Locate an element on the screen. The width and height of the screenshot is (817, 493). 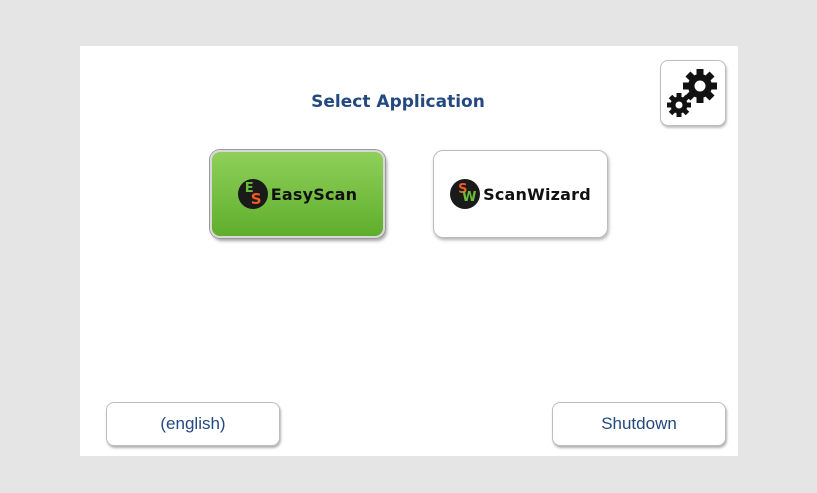
easyscan-label: EasyScan is located at coordinates (314, 194).